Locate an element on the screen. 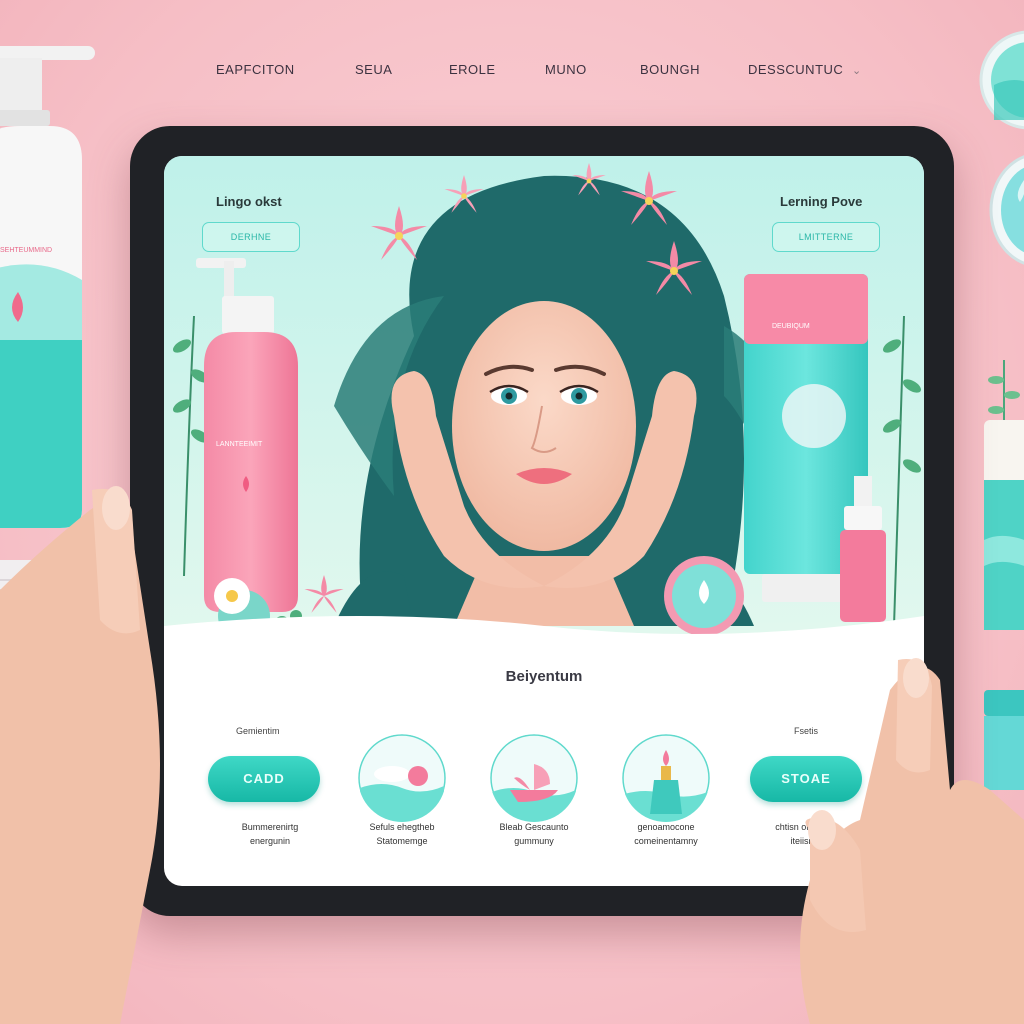 Image resolution: width=1024 pixels, height=1024 pixels. nav-item-4: MUNO is located at coordinates (566, 69).